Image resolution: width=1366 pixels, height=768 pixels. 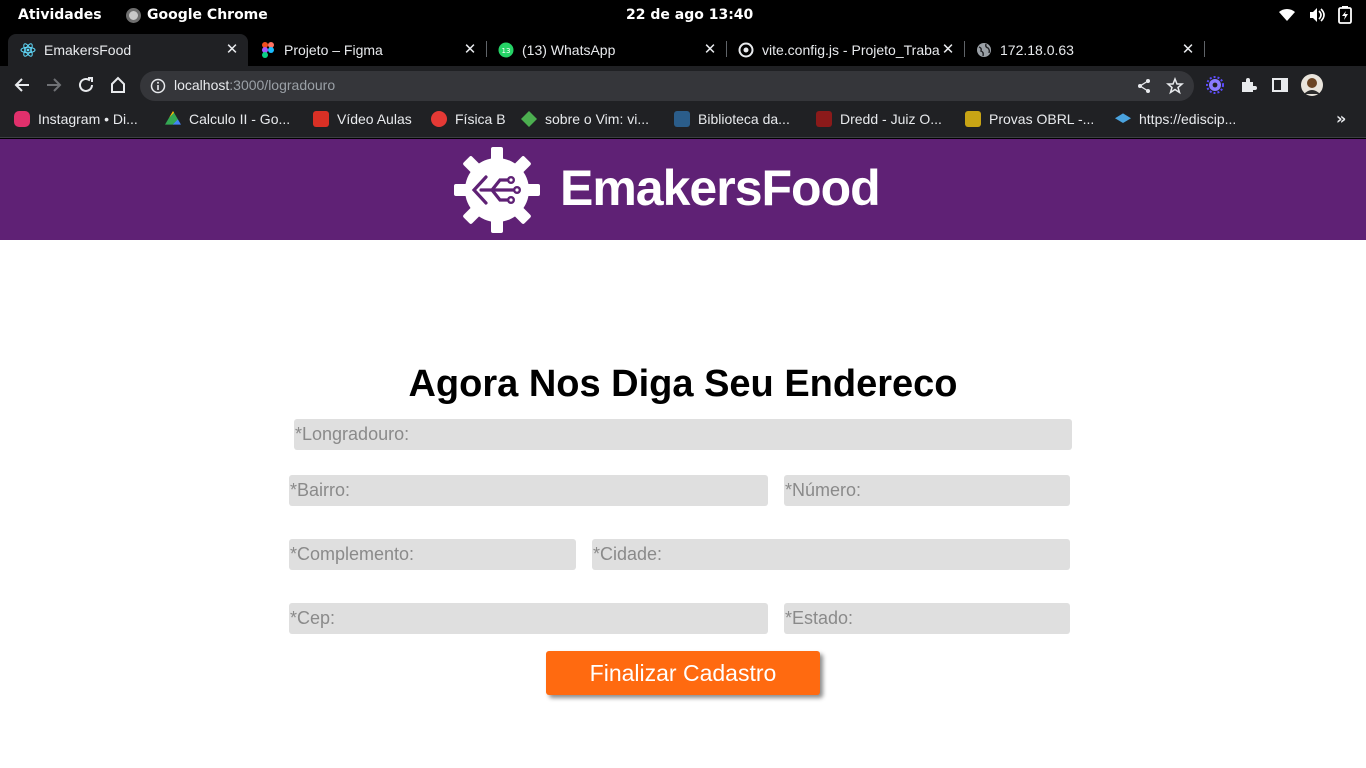 I want to click on url-path: :3000/logradouro, so click(x=282, y=85).